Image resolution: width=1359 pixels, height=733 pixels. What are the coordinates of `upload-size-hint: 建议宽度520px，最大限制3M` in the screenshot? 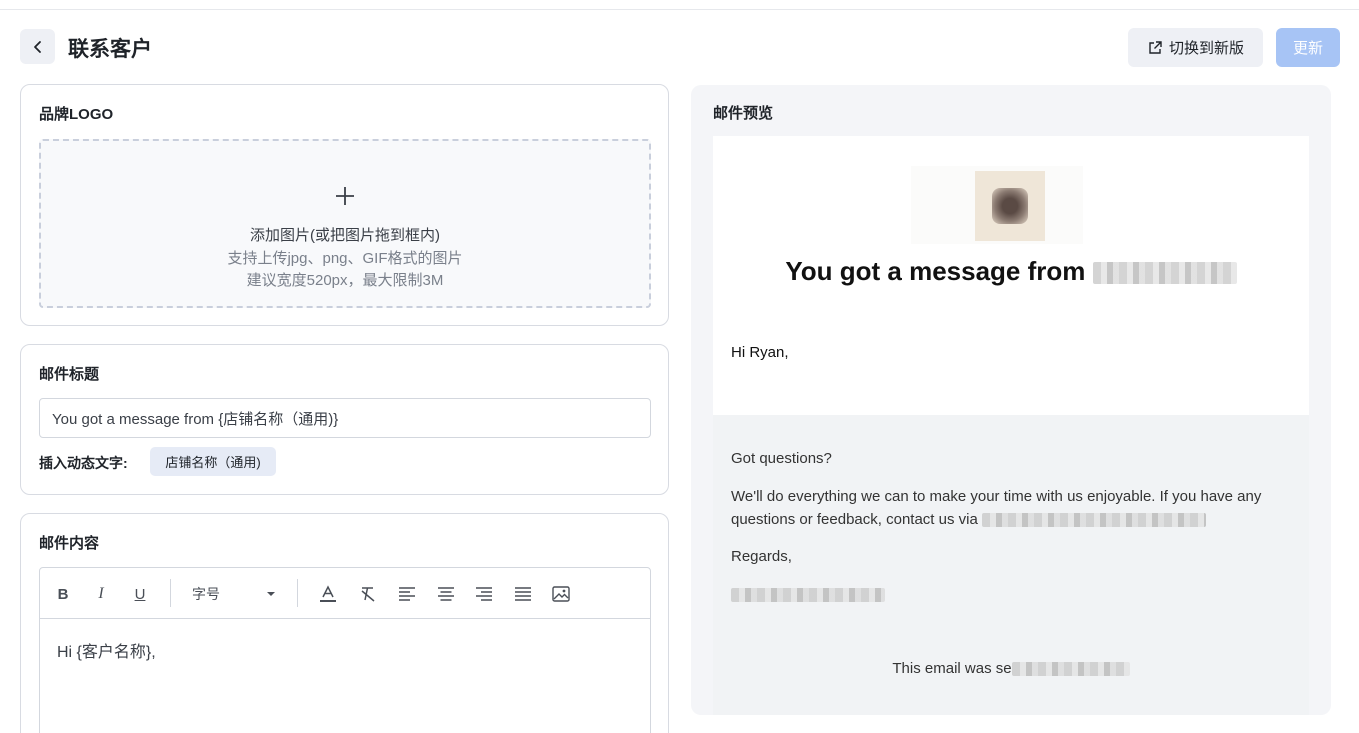 It's located at (345, 280).